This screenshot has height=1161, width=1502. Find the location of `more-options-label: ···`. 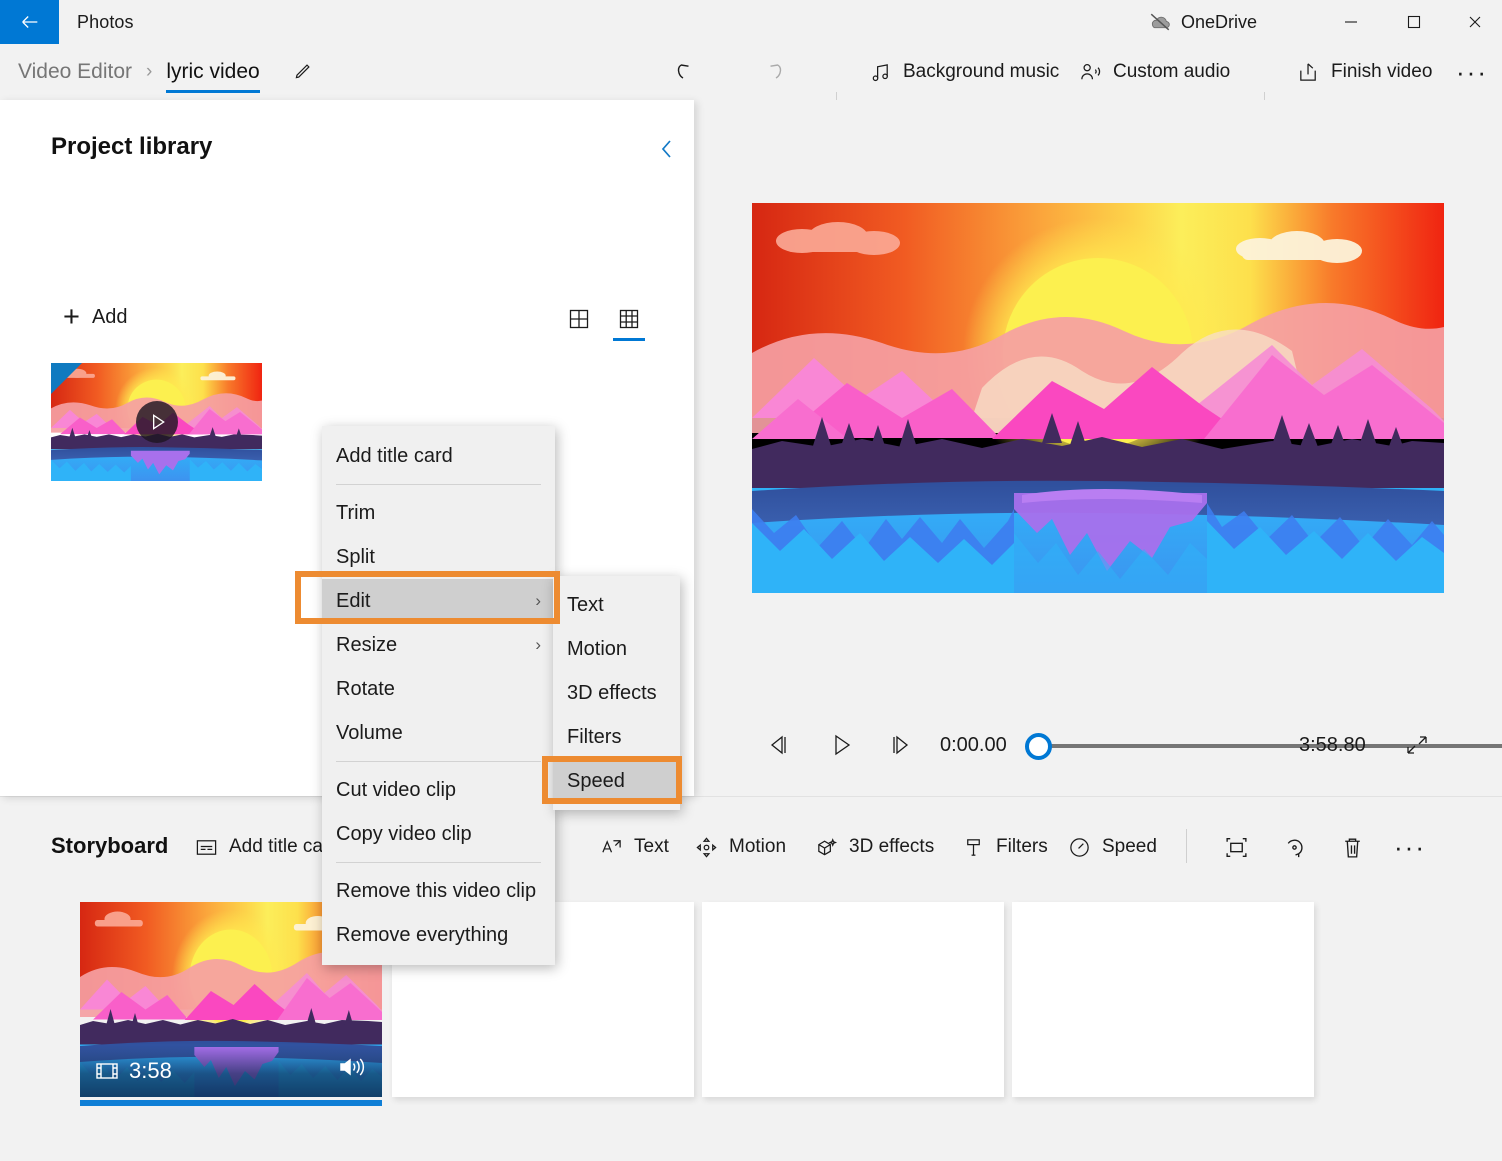

more-options-label: ··· is located at coordinates (1472, 72).